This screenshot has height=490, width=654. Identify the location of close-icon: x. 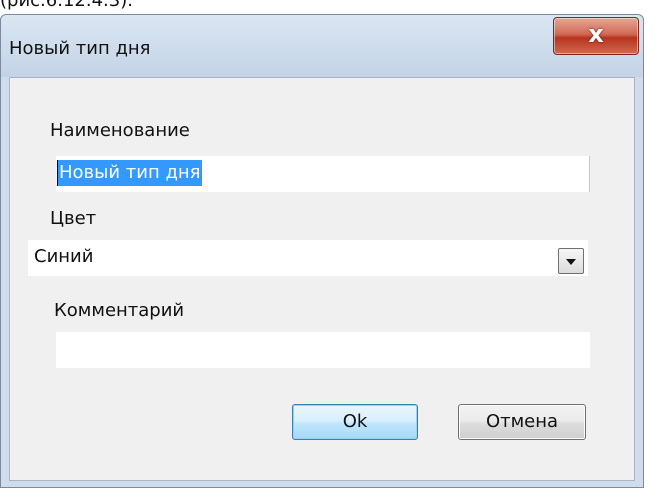
(596, 34).